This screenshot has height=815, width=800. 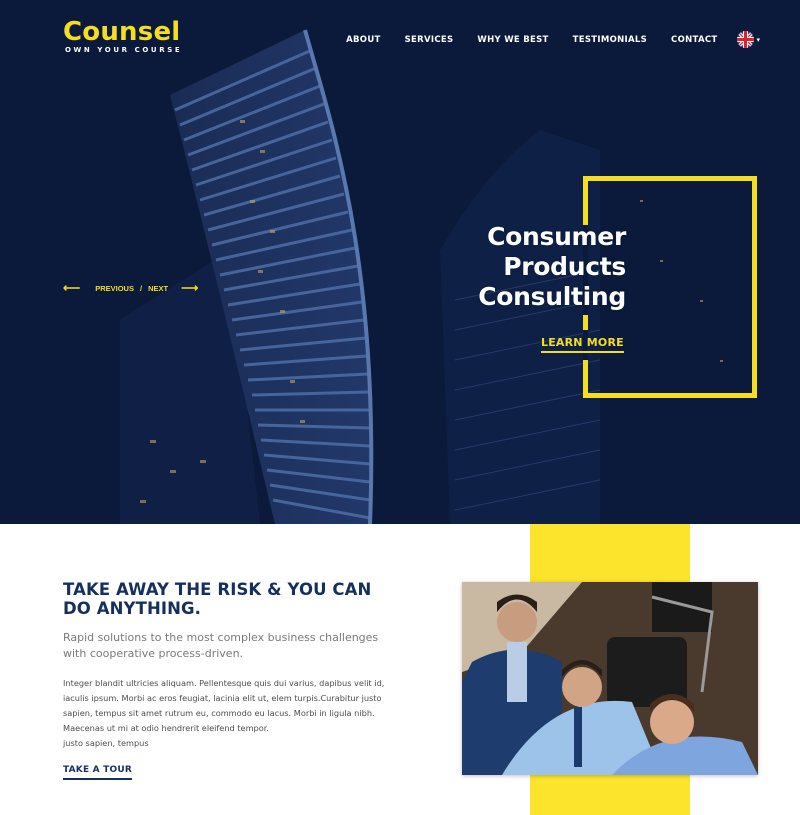 I want to click on take-a-tour-button: TAKE A TOUR, so click(x=97, y=772).